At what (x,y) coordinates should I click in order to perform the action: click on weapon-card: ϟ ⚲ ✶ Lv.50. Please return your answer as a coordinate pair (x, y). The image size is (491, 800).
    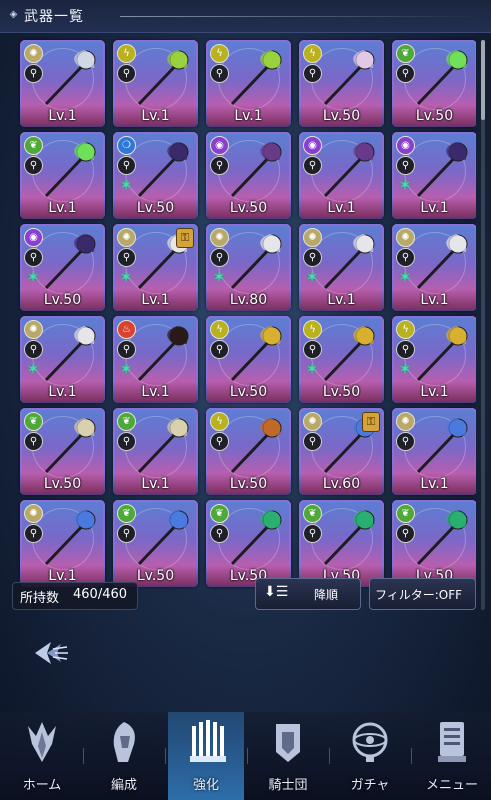
    Looking at the image, I should click on (341, 359).